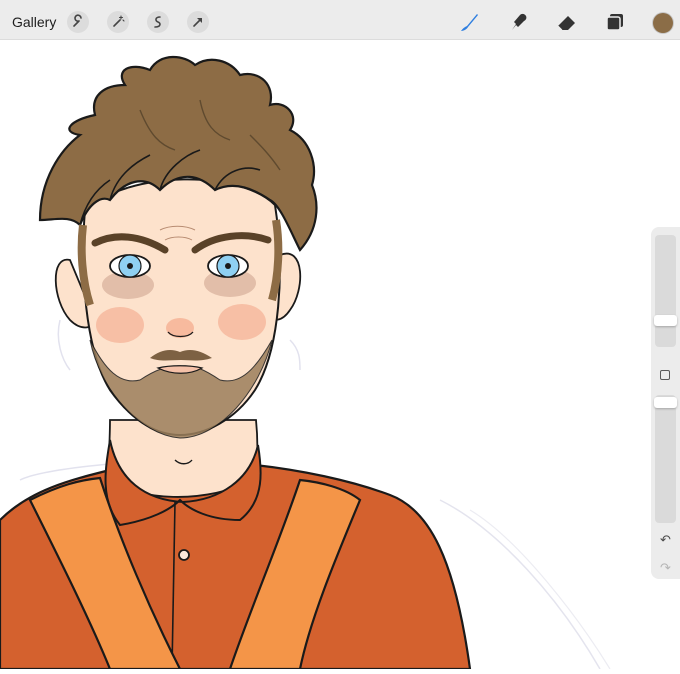 Image resolution: width=680 pixels, height=674 pixels. Describe the element at coordinates (34, 22) in the screenshot. I see `gallery-button: Gallery` at that location.